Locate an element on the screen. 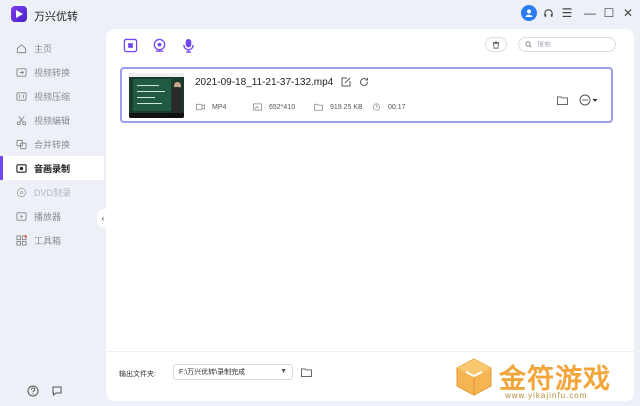 This screenshot has width=640, height=406. meta-resolution: 652*410 is located at coordinates (273, 107).